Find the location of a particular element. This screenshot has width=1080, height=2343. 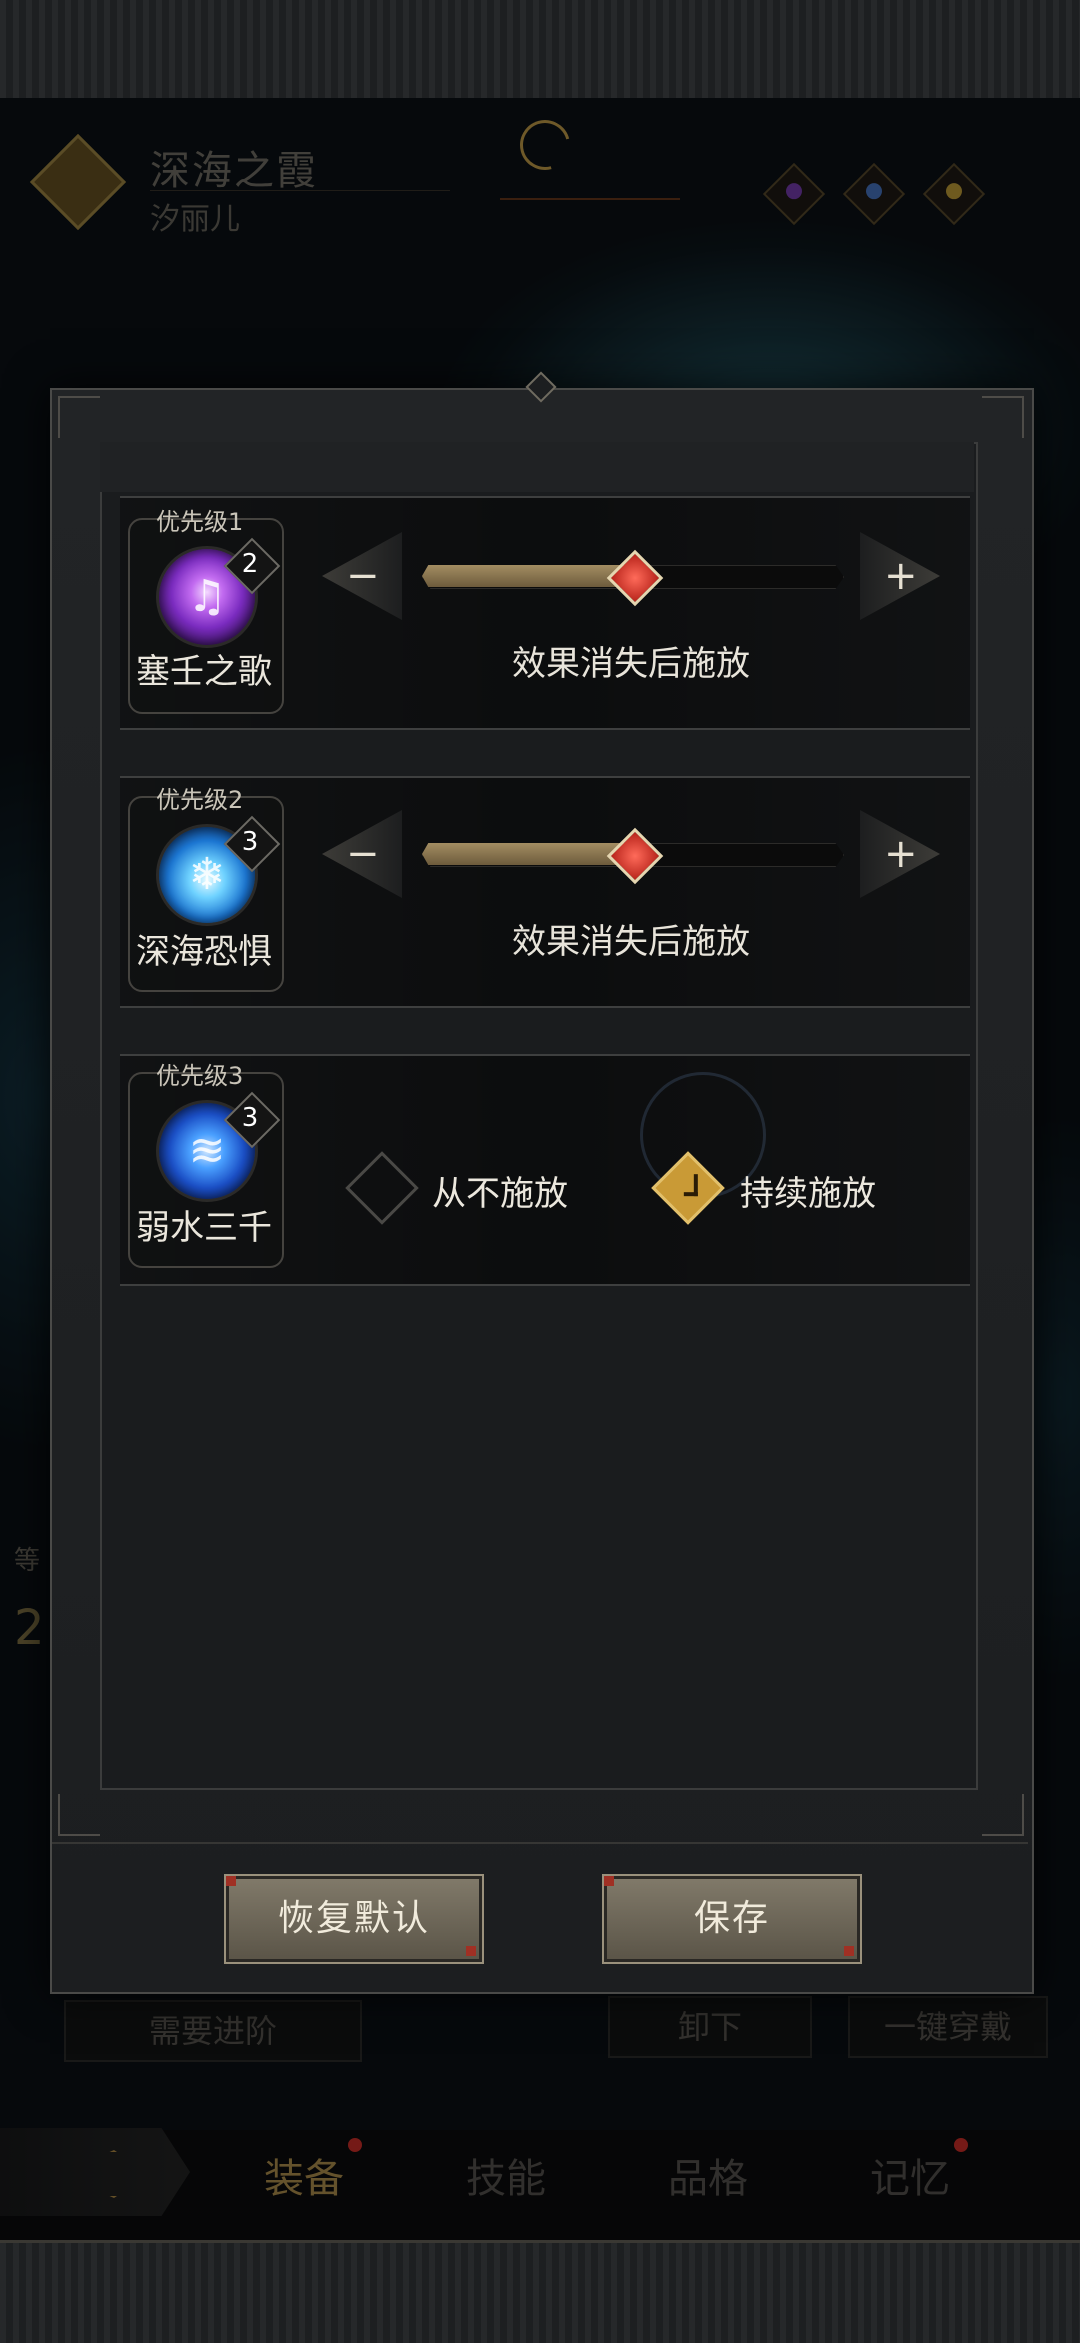

skill-list-header is located at coordinates (537, 467).